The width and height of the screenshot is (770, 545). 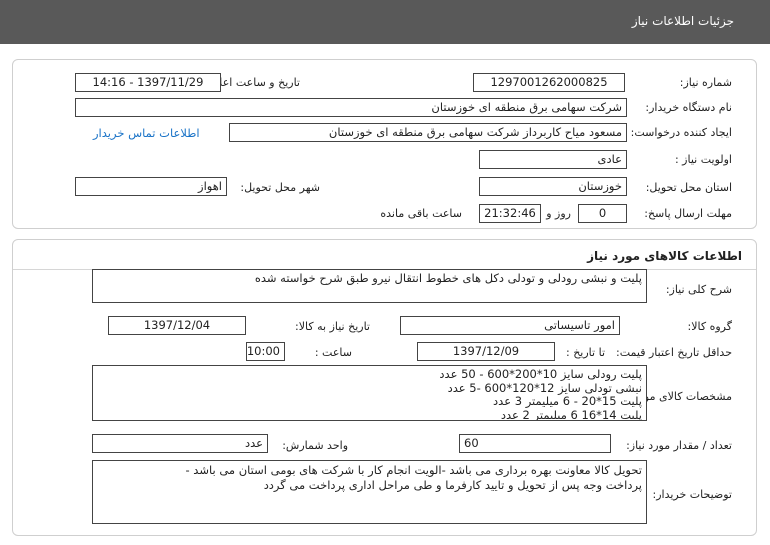 I want to click on city-label: شهر محل تحویل:, so click(x=280, y=187).